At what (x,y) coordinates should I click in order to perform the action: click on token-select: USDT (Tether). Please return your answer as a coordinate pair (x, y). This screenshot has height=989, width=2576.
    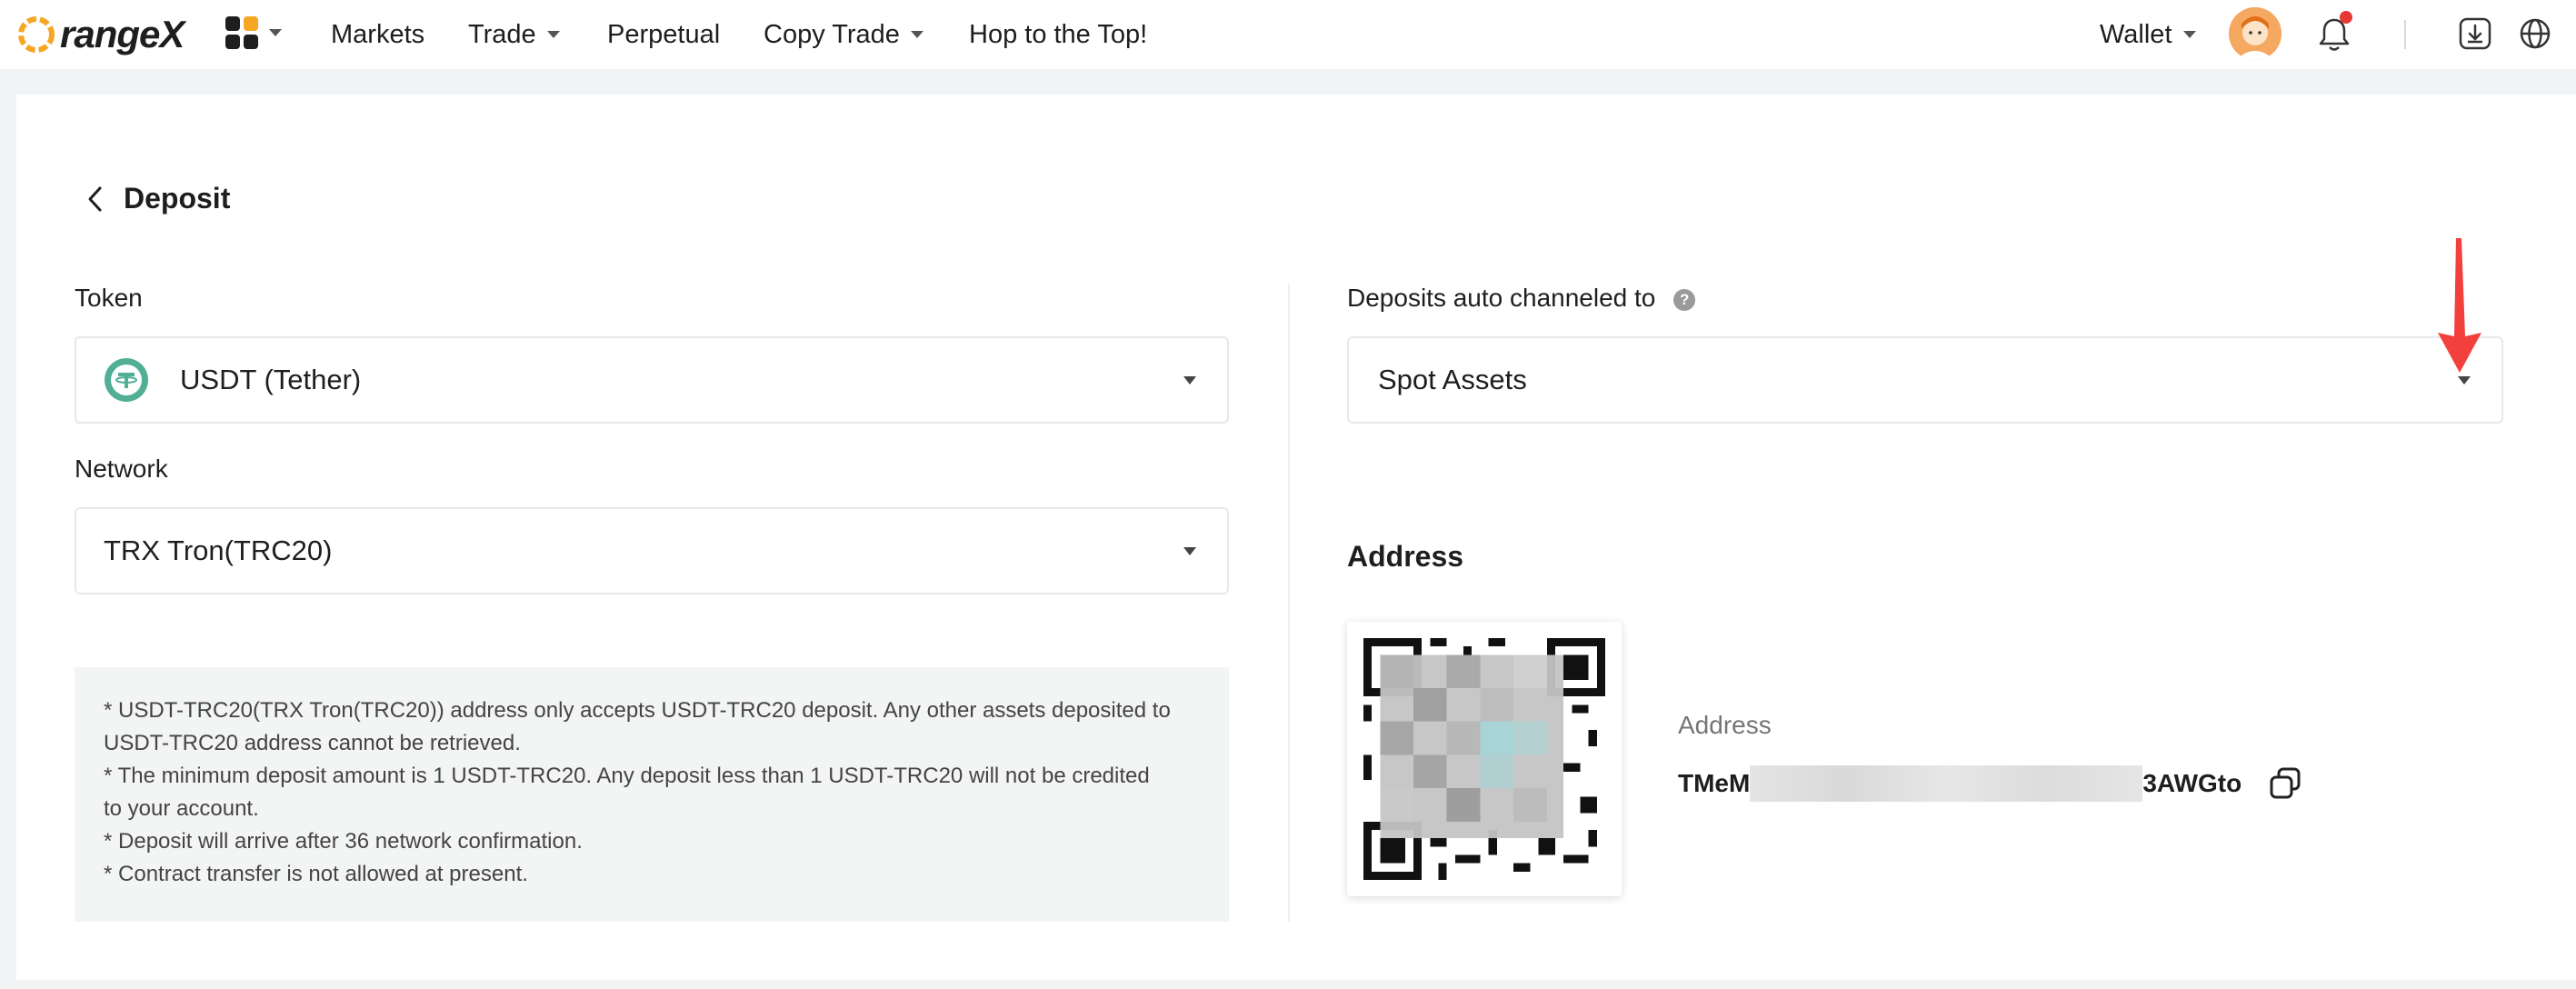
    Looking at the image, I should click on (652, 380).